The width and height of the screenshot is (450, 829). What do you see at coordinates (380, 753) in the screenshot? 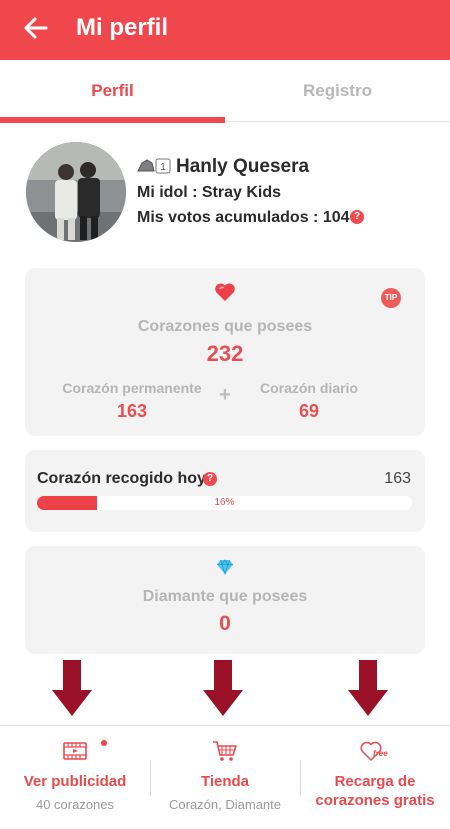
I see `svg-text: free` at bounding box center [380, 753].